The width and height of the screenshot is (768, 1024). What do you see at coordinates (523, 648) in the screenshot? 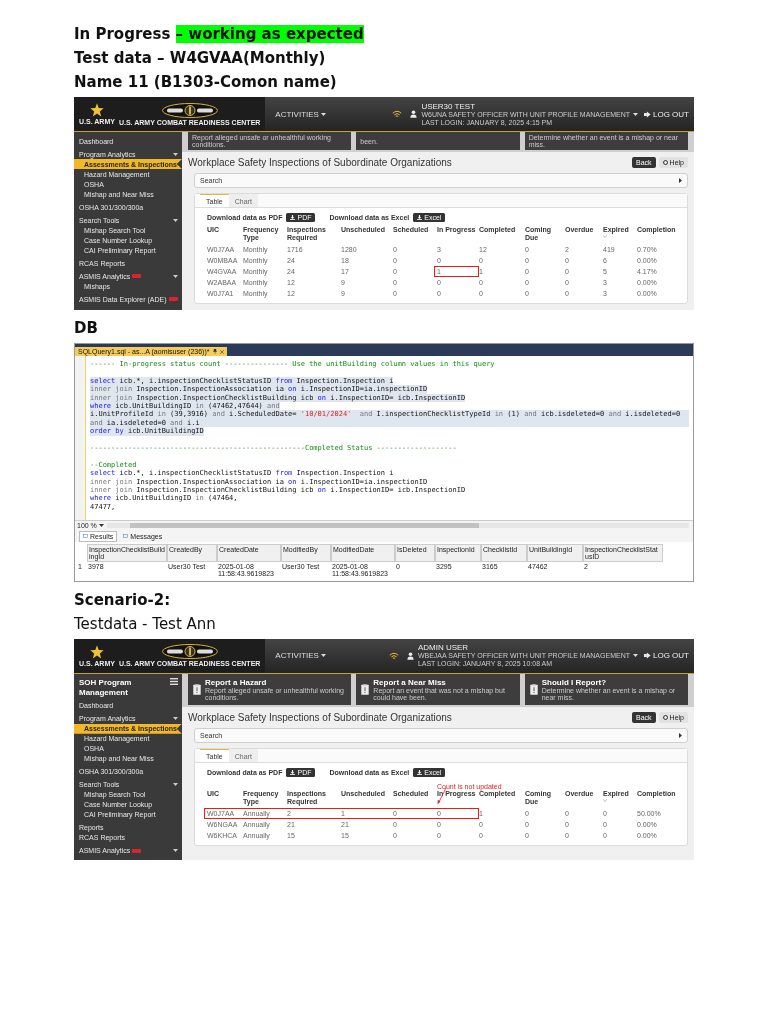
I see `user-name: ADMIN USER` at bounding box center [523, 648].